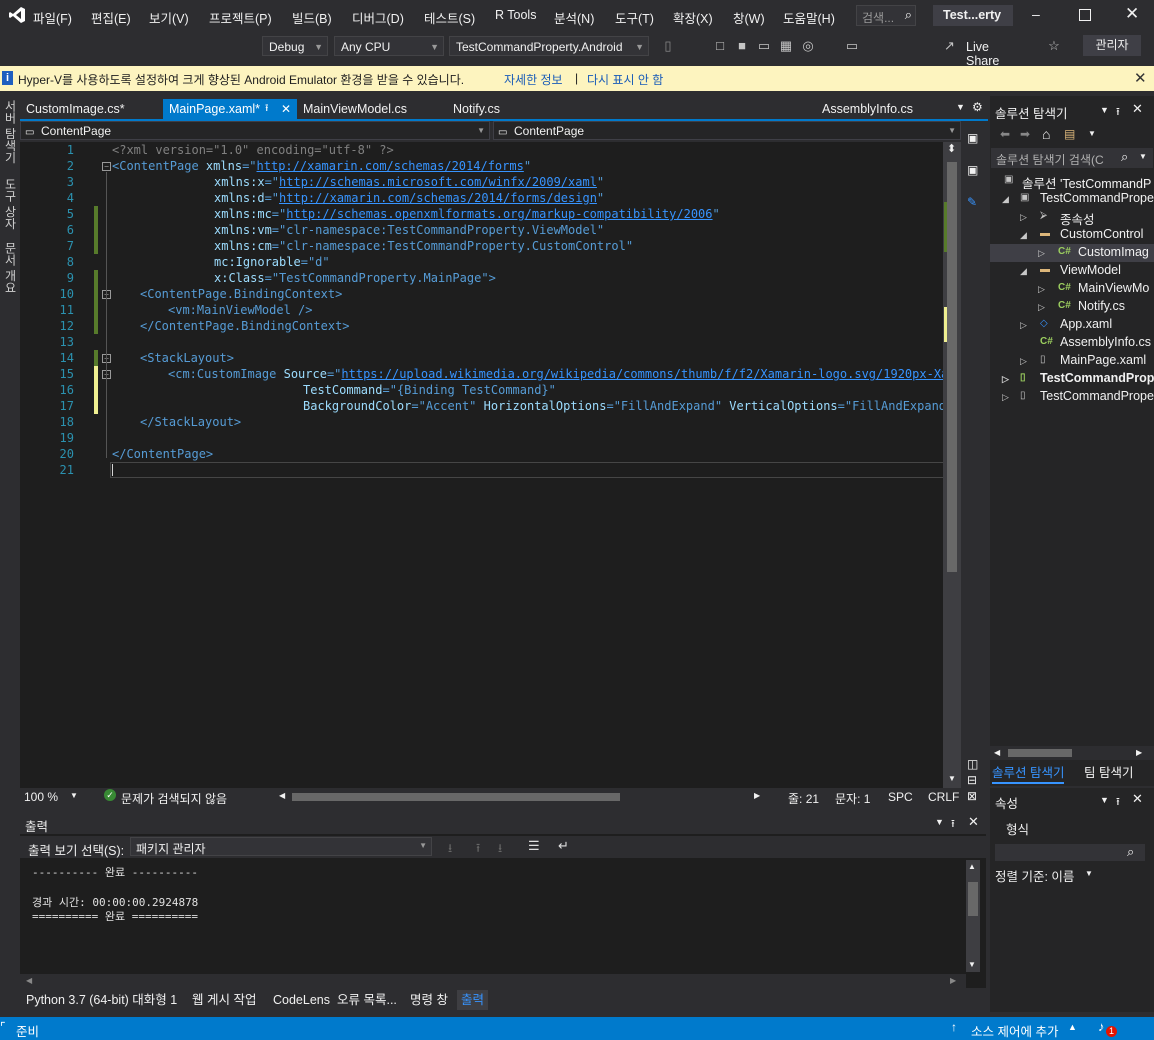 Image resolution: width=1154 pixels, height=1040 pixels. I want to click on tab-mainpage: MainPage.xaml* ⭱ ✕, so click(230, 109).